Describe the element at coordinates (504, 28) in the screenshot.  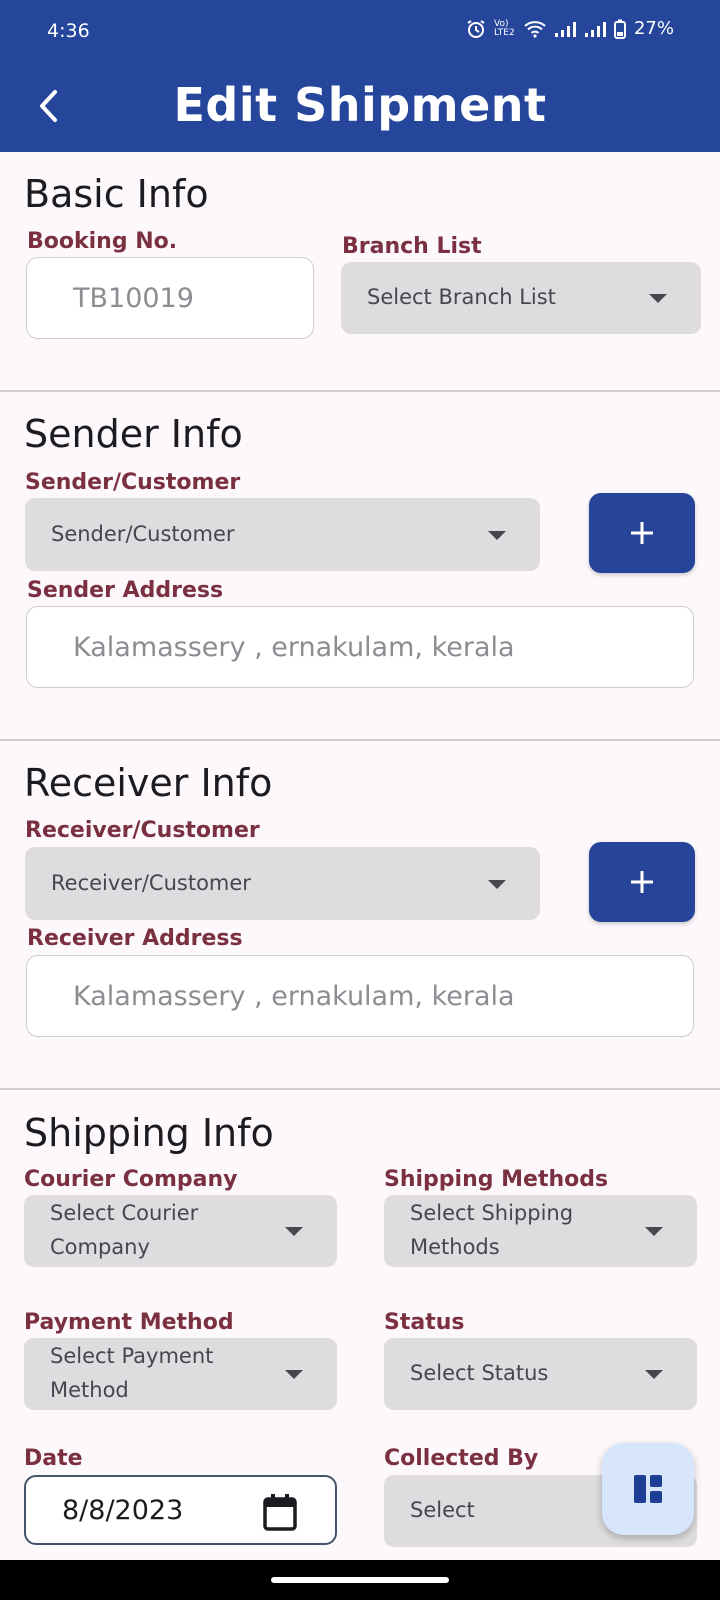
I see `network-label: Vo) LTE2` at that location.